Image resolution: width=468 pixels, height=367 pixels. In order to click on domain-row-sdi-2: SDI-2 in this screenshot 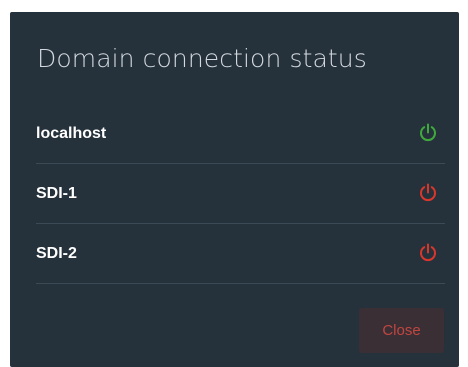, I will do `click(240, 254)`.